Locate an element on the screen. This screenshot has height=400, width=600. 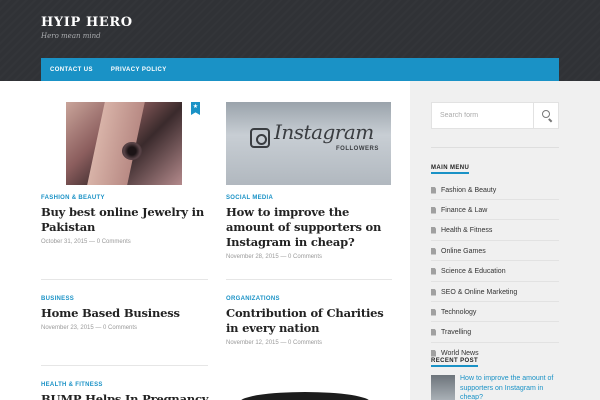
post-meta: November 12, 2015 — 0 Comments is located at coordinates (310, 343).